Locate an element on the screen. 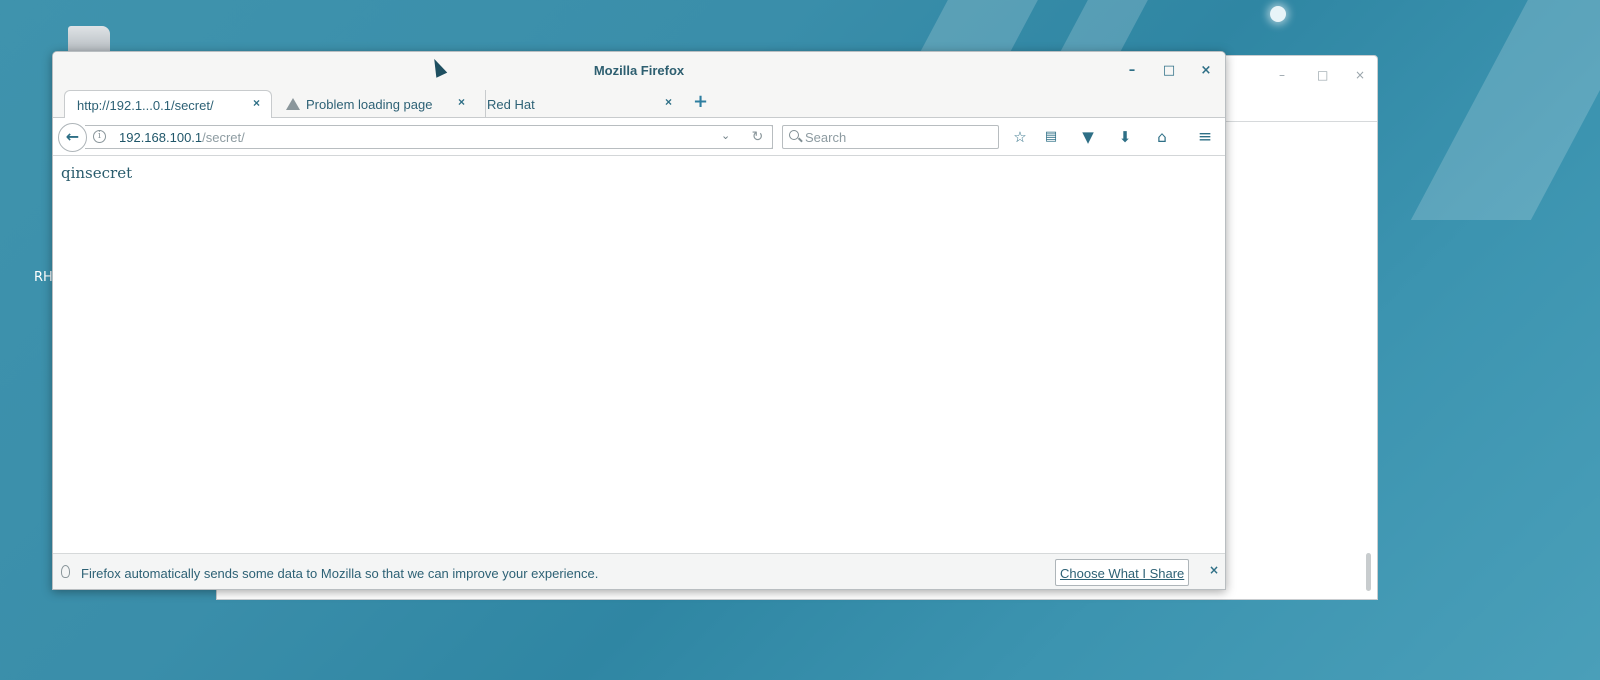 Image resolution: width=1600 pixels, height=680 pixels. window-title: Mozilla Firefox is located at coordinates (639, 70).